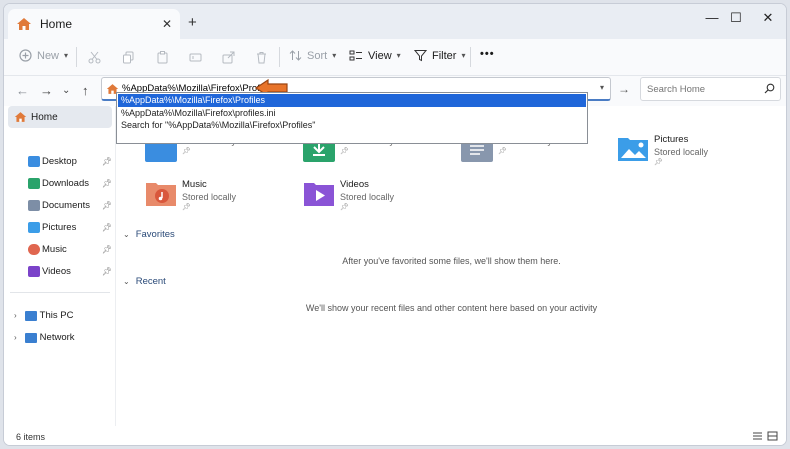 This screenshot has height=449, width=790. I want to click on home-icon, so click(20, 117).